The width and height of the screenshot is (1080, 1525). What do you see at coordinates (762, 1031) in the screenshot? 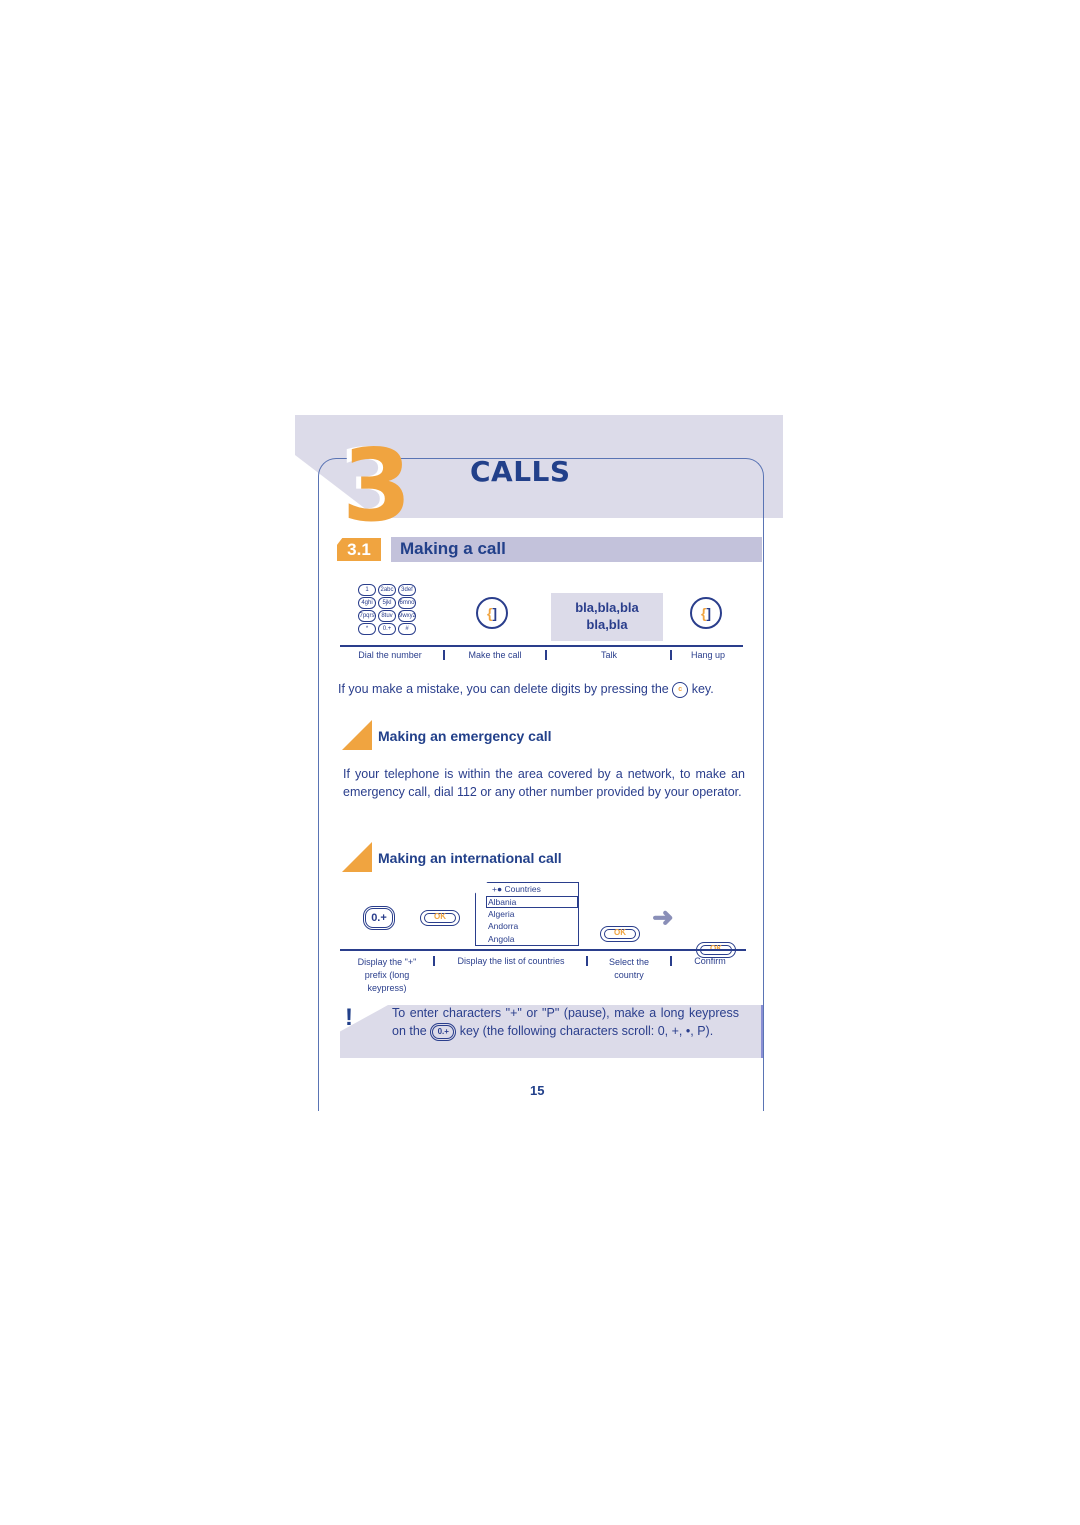
I see `note-side-bar` at bounding box center [762, 1031].